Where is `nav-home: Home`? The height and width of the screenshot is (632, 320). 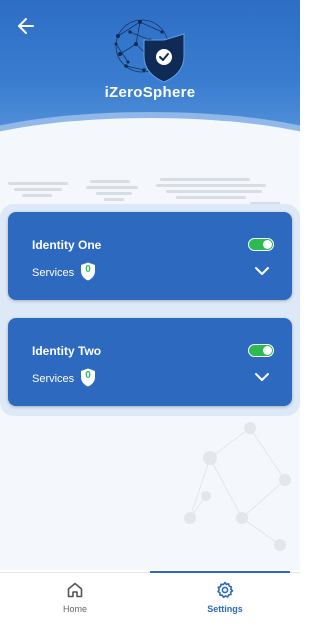 nav-home: Home is located at coordinates (75, 602).